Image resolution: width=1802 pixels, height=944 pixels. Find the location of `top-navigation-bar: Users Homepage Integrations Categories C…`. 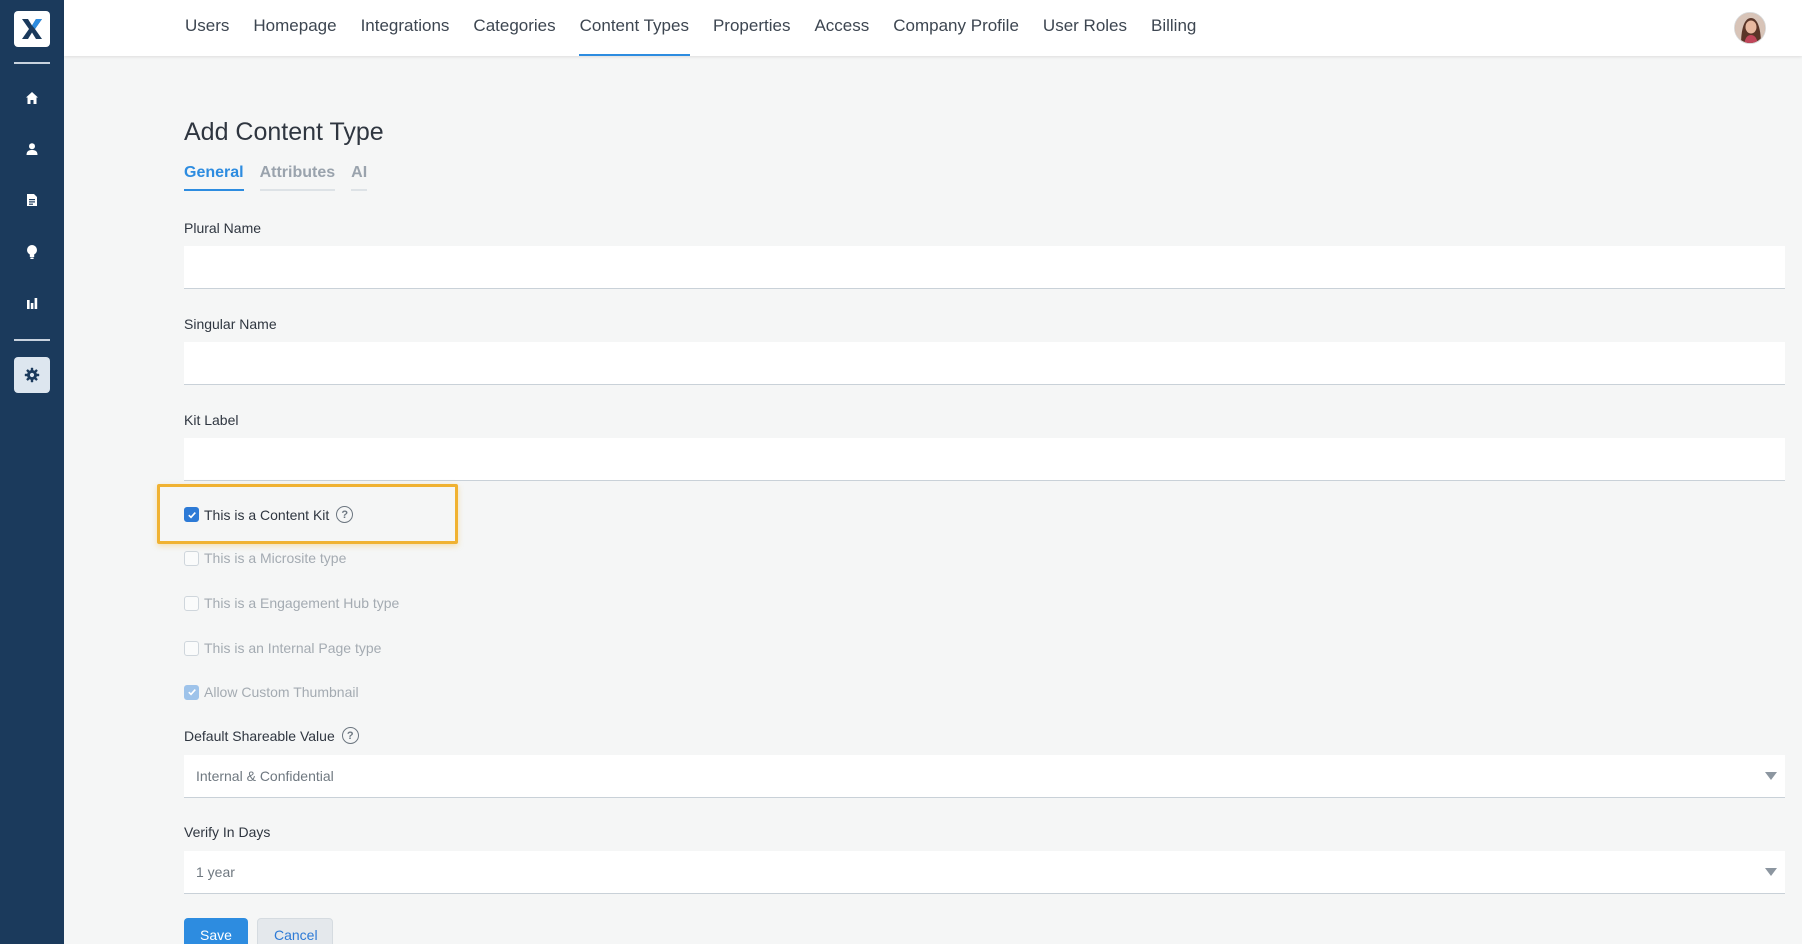

top-navigation-bar: Users Homepage Integrations Categories C… is located at coordinates (933, 28).